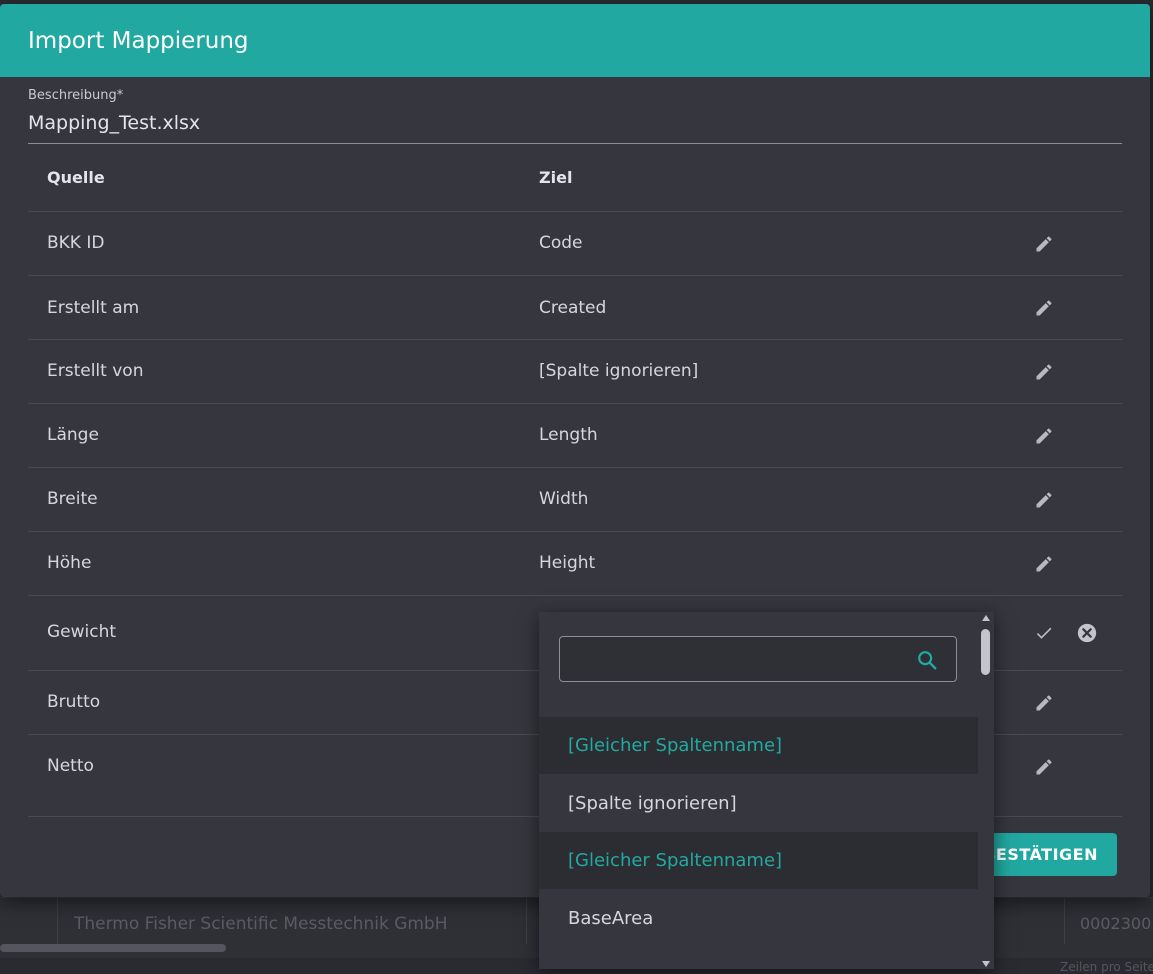  What do you see at coordinates (575, 178) in the screenshot?
I see `table-header: Quelle Ziel` at bounding box center [575, 178].